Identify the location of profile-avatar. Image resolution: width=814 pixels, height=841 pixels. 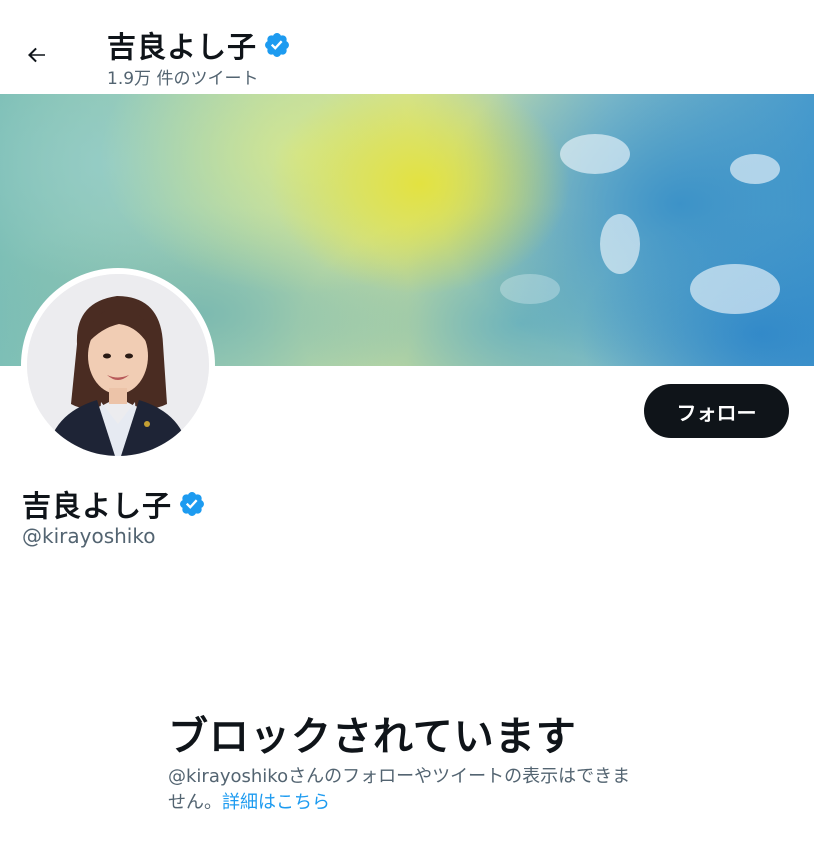
(118, 365).